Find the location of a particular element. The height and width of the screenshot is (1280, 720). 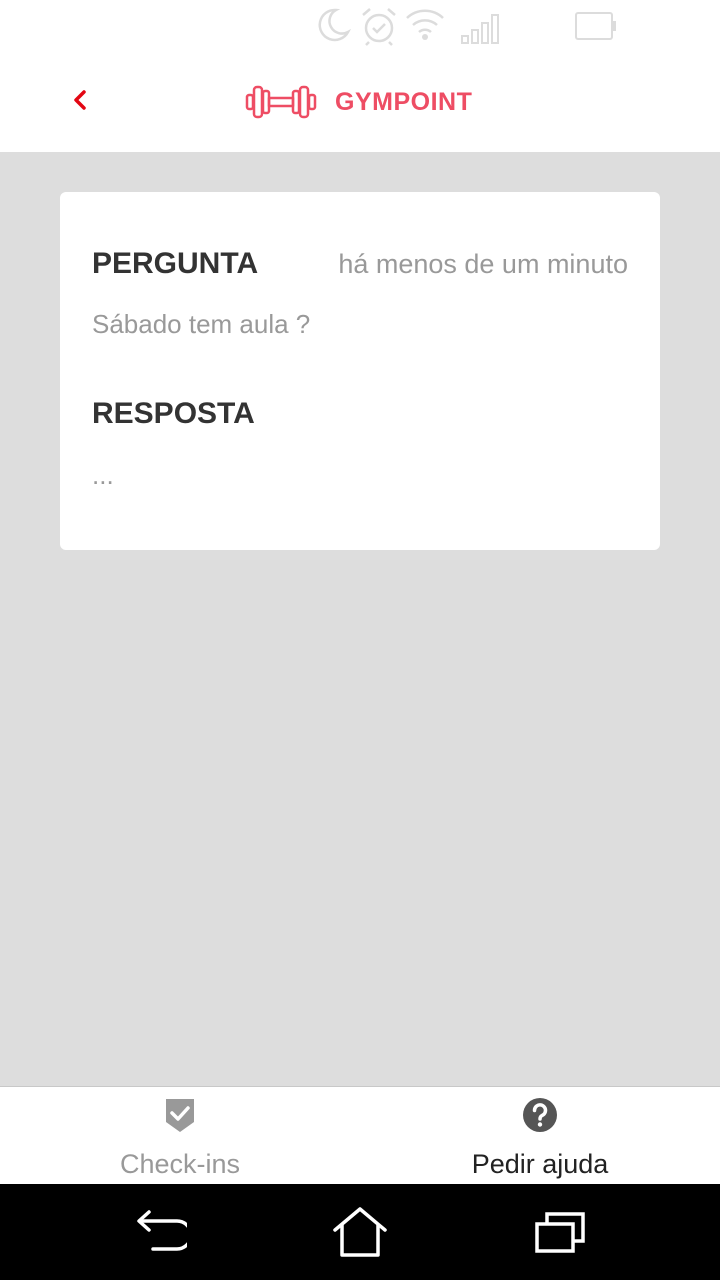

question-timestamp: há menos de um minuto is located at coordinates (483, 264).